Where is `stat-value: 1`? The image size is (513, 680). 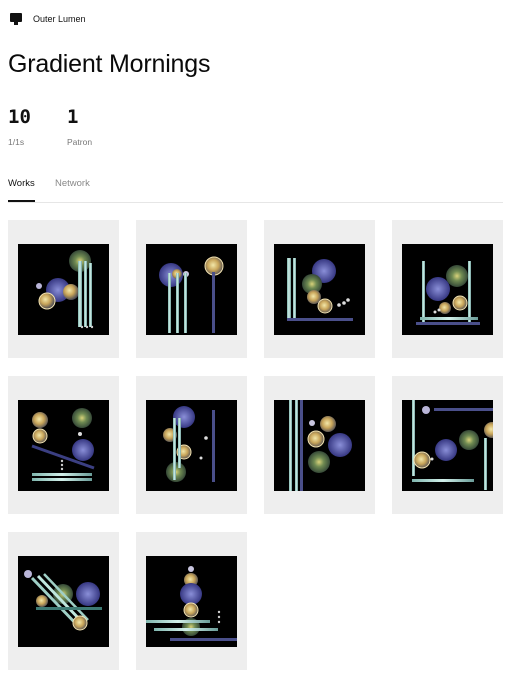 stat-value: 1 is located at coordinates (73, 117).